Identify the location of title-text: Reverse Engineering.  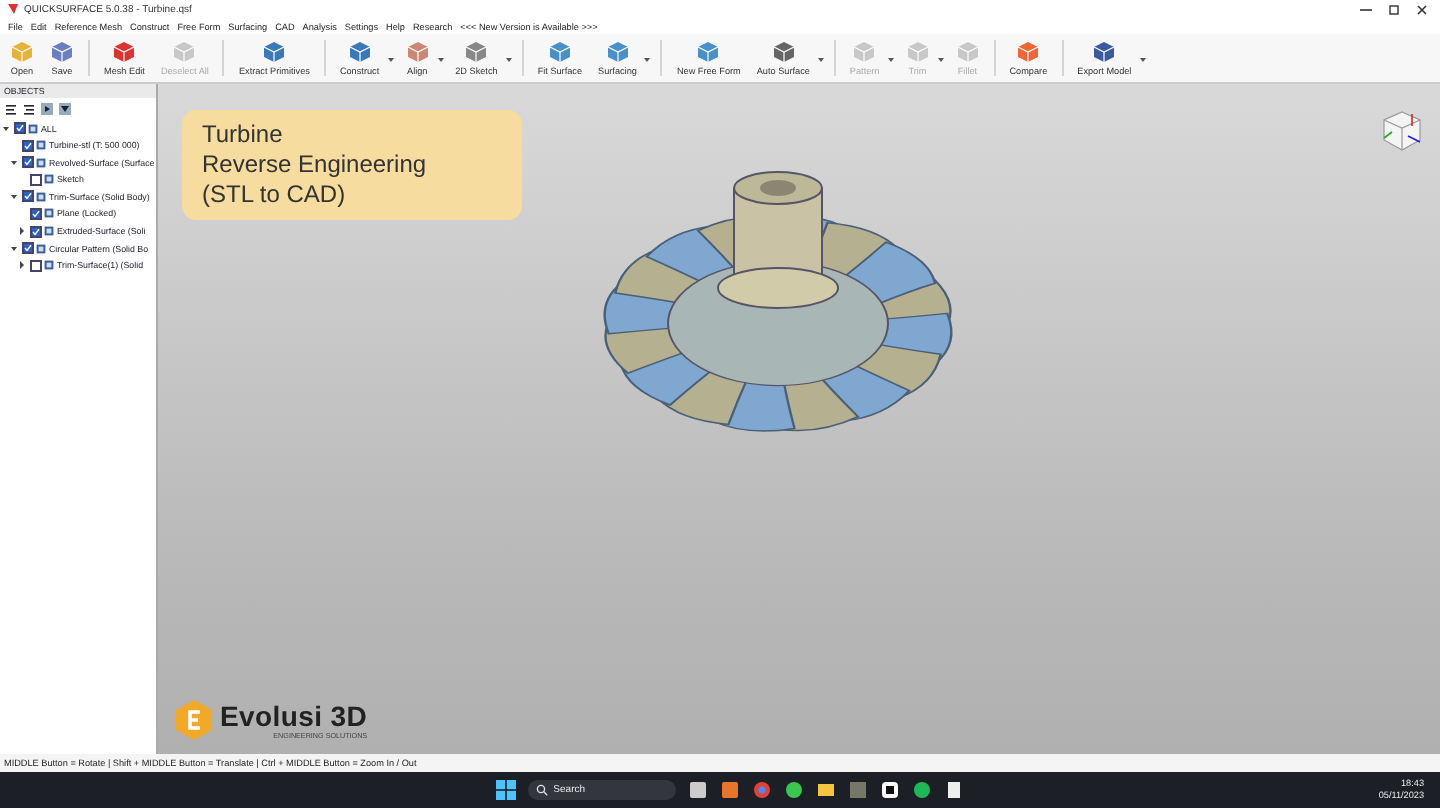
(315, 165).